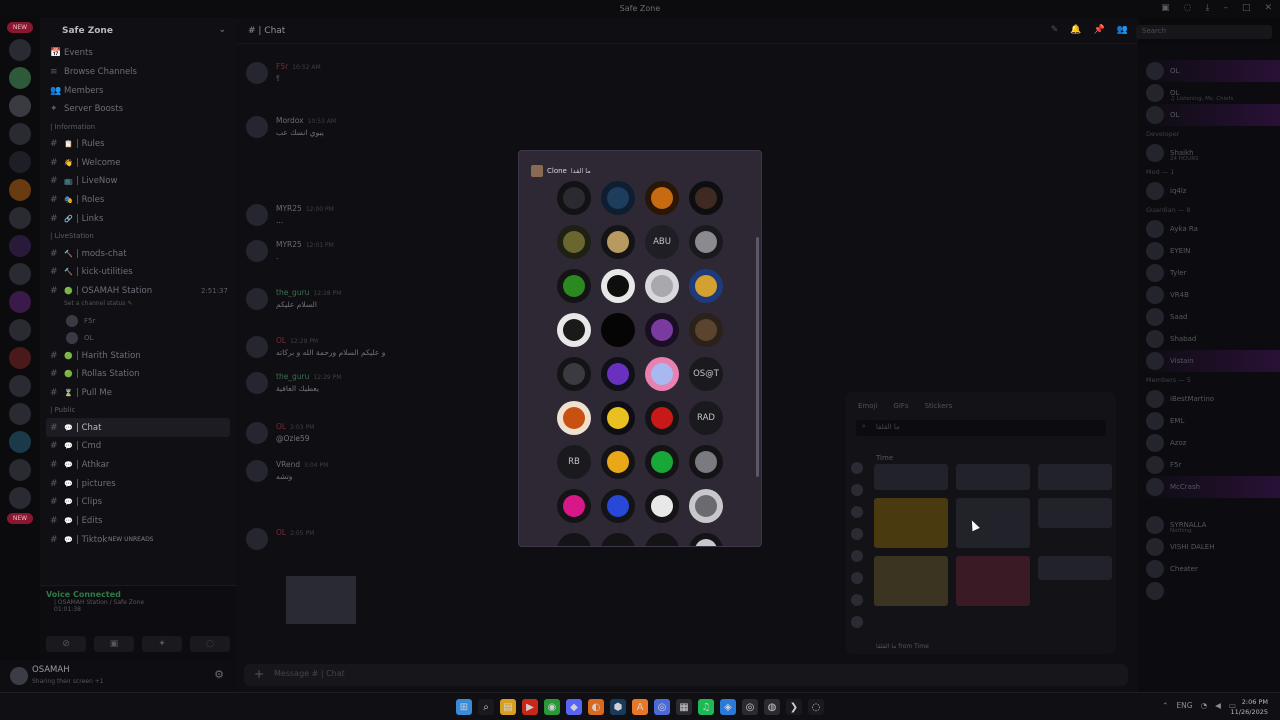 The width and height of the screenshot is (1280, 720). Describe the element at coordinates (138, 90) in the screenshot. I see `sidebar-top-2: 👥 Members` at that location.